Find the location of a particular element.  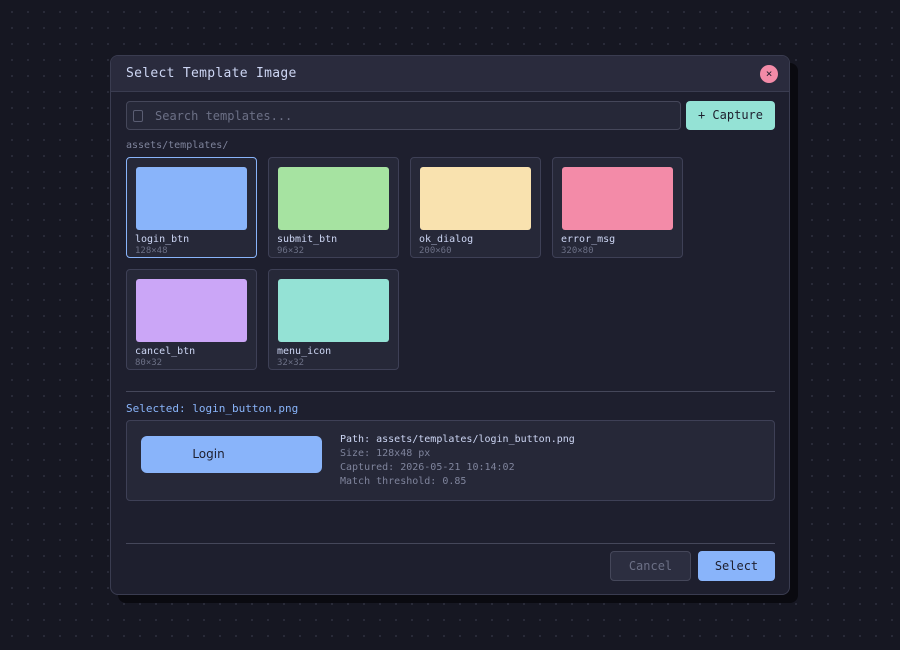

search-icon is located at coordinates (138, 115).